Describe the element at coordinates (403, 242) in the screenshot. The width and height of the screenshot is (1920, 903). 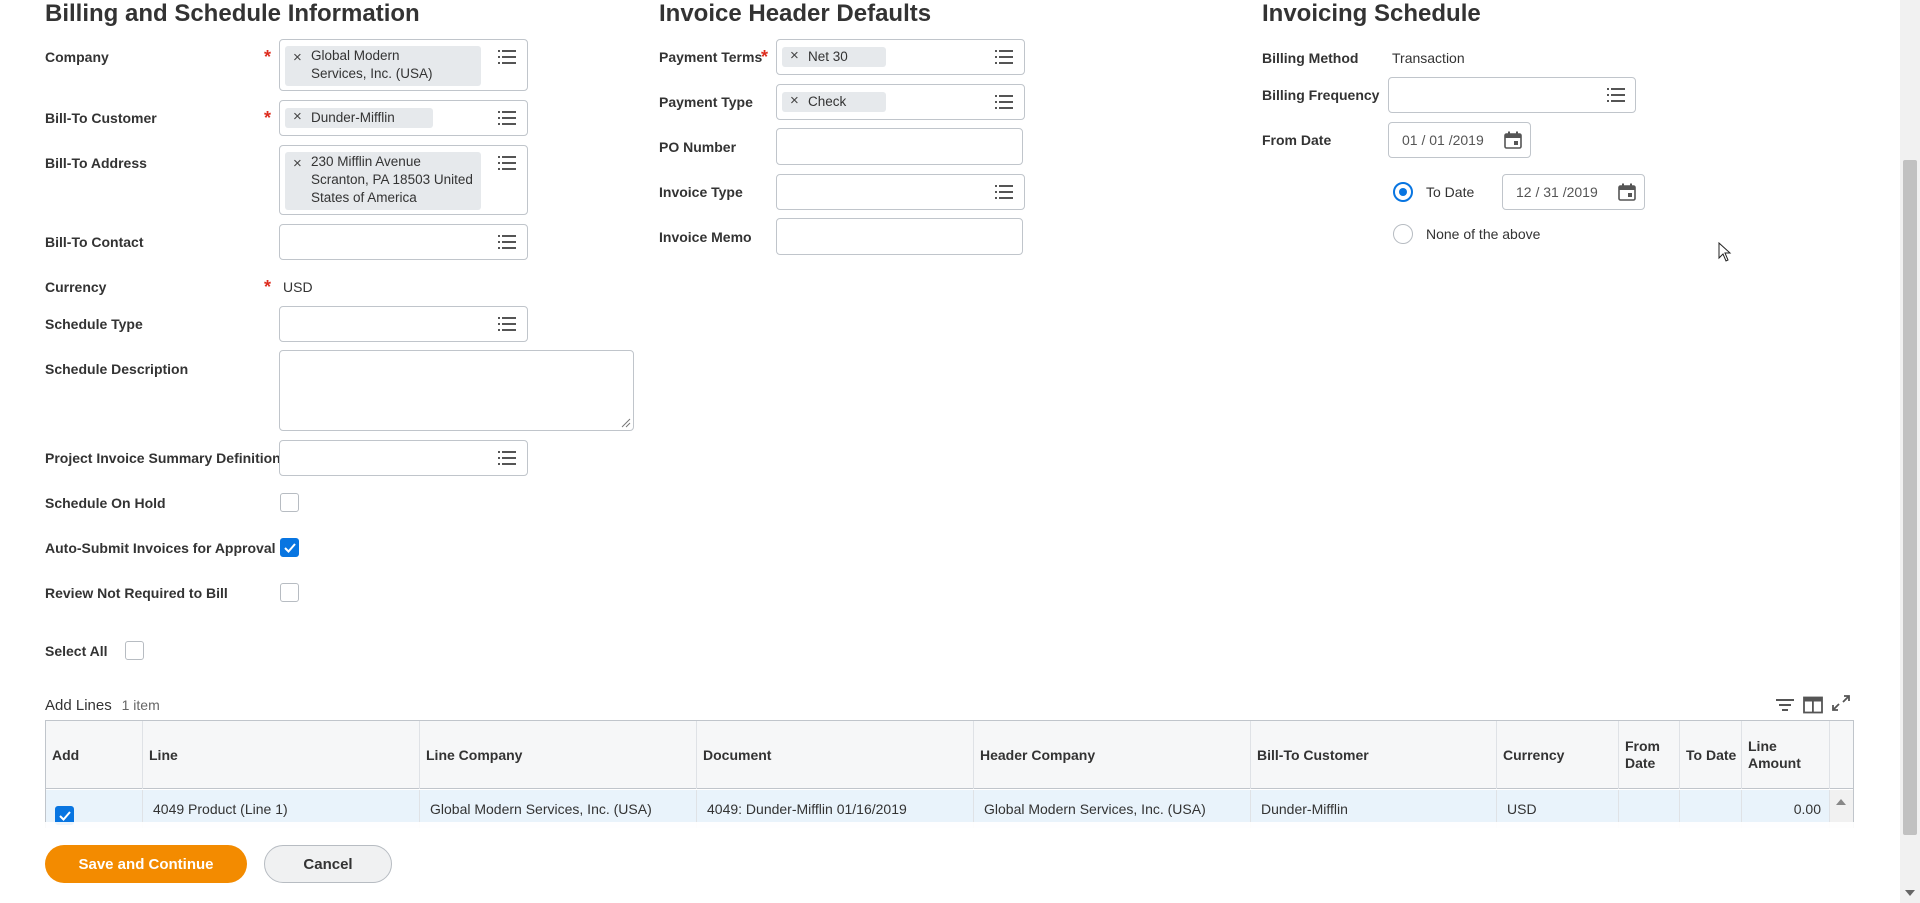
I see `bill-to-contact-prompt` at that location.